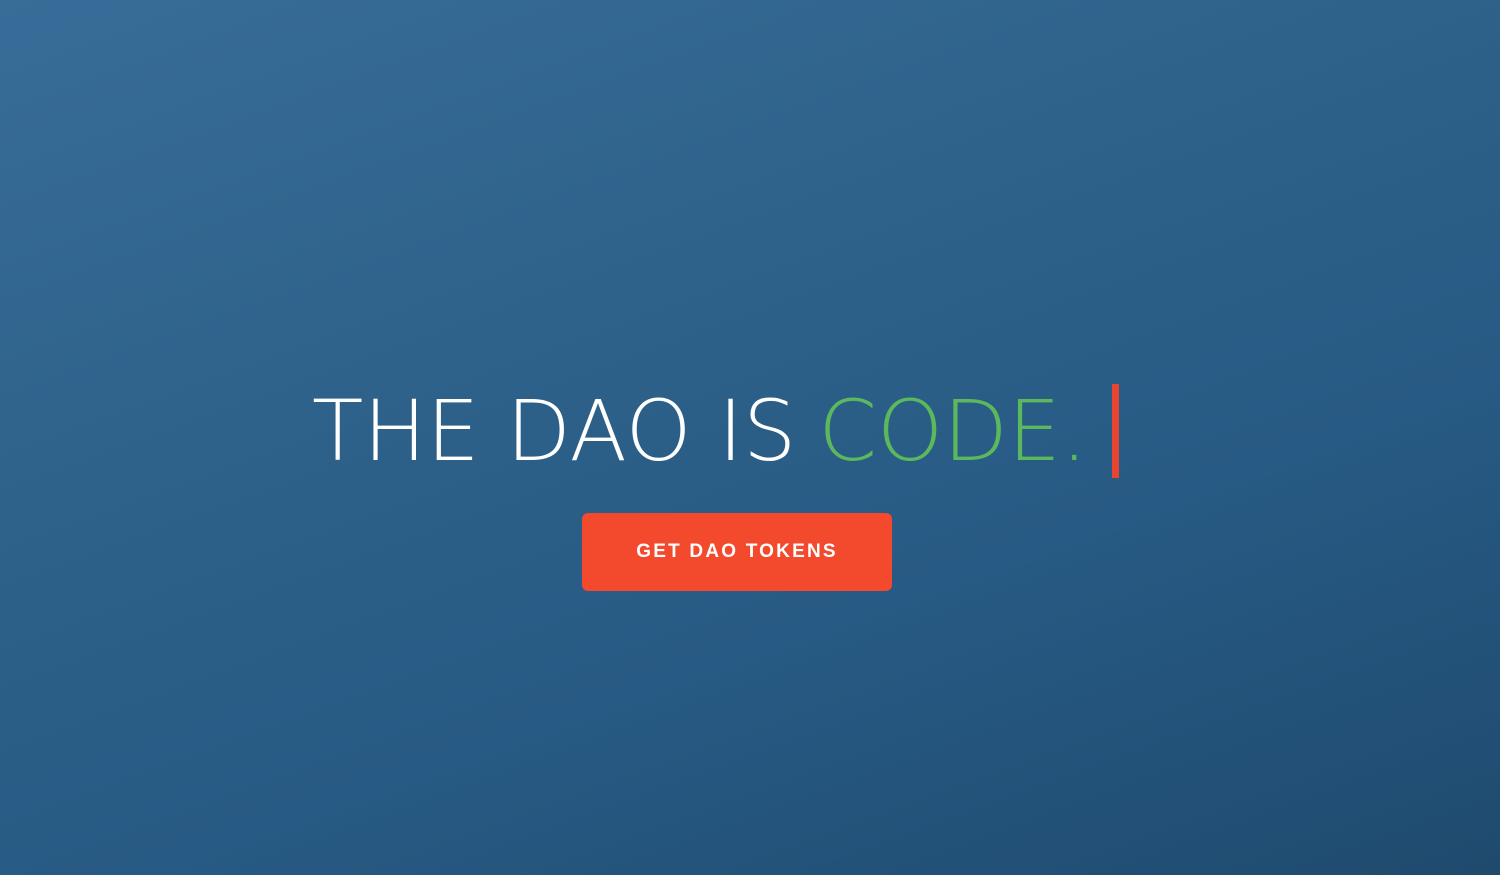  What do you see at coordinates (737, 552) in the screenshot?
I see `get-dao-tokens-button: GET DAO TOKENS` at bounding box center [737, 552].